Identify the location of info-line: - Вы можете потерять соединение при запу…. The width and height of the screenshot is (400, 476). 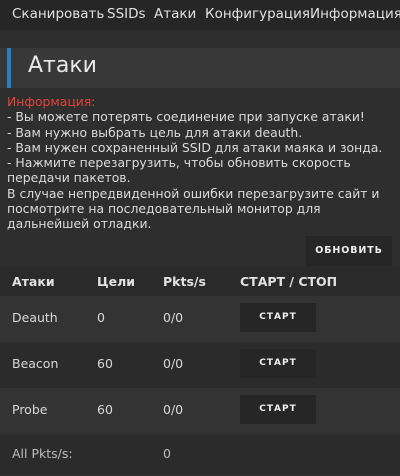
(186, 117).